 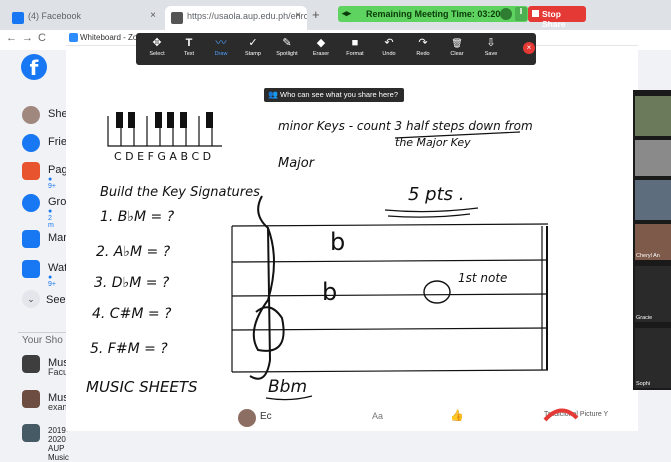 I want to click on stop-share-label: Stop Share, so click(x=554, y=19).